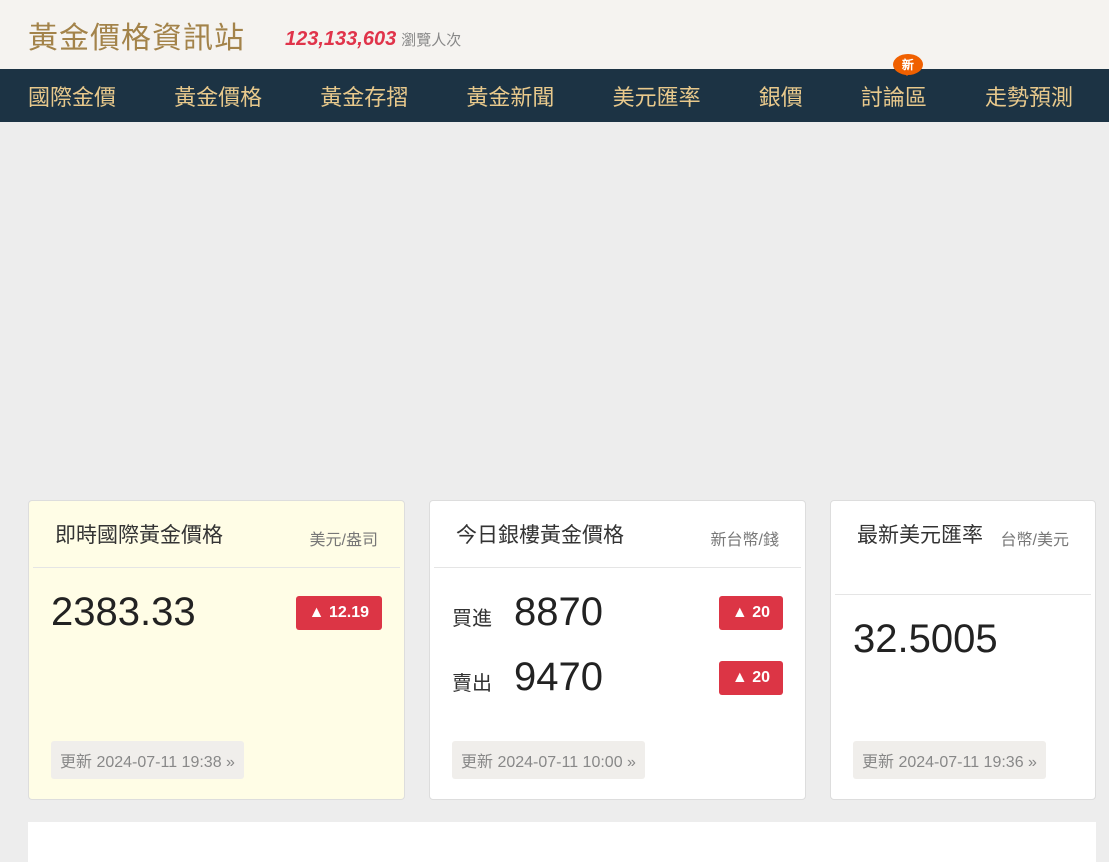 This screenshot has height=862, width=1109. I want to click on site-logo: 黃金價格資訊站, so click(136, 35).